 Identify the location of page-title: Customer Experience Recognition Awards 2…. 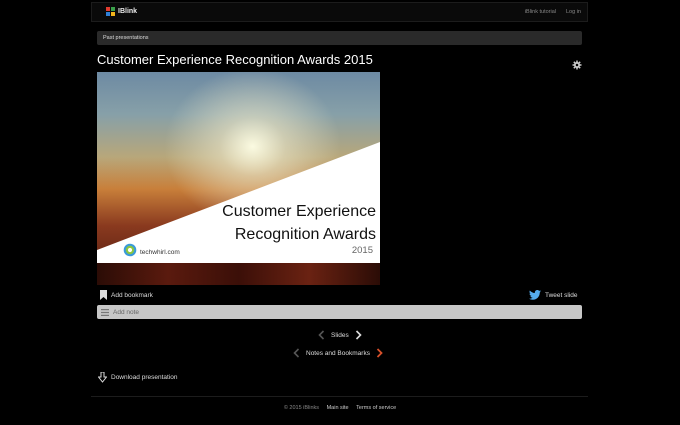
(235, 59).